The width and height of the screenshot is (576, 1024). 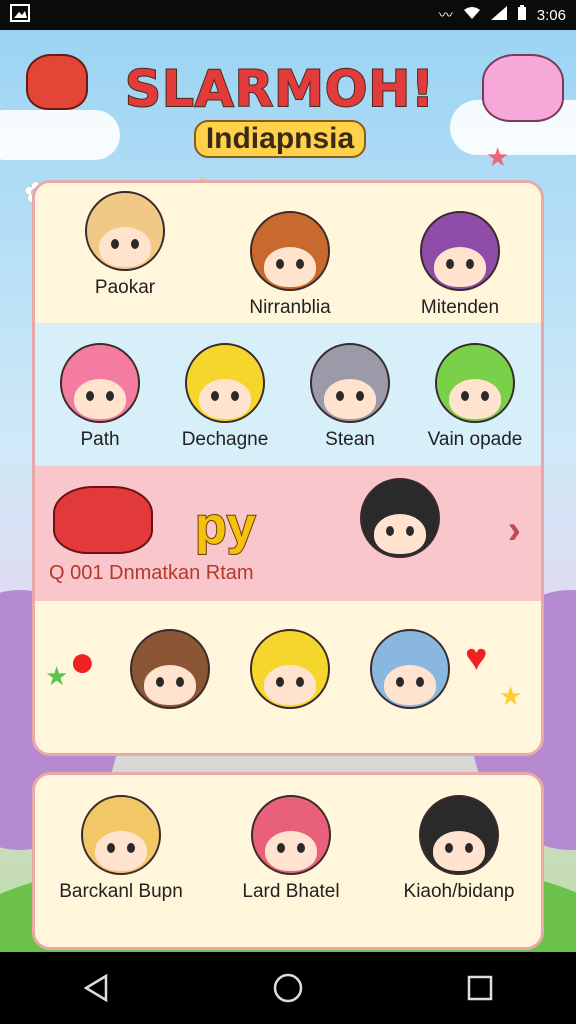 I want to click on promo-character, so click(x=400, y=518).